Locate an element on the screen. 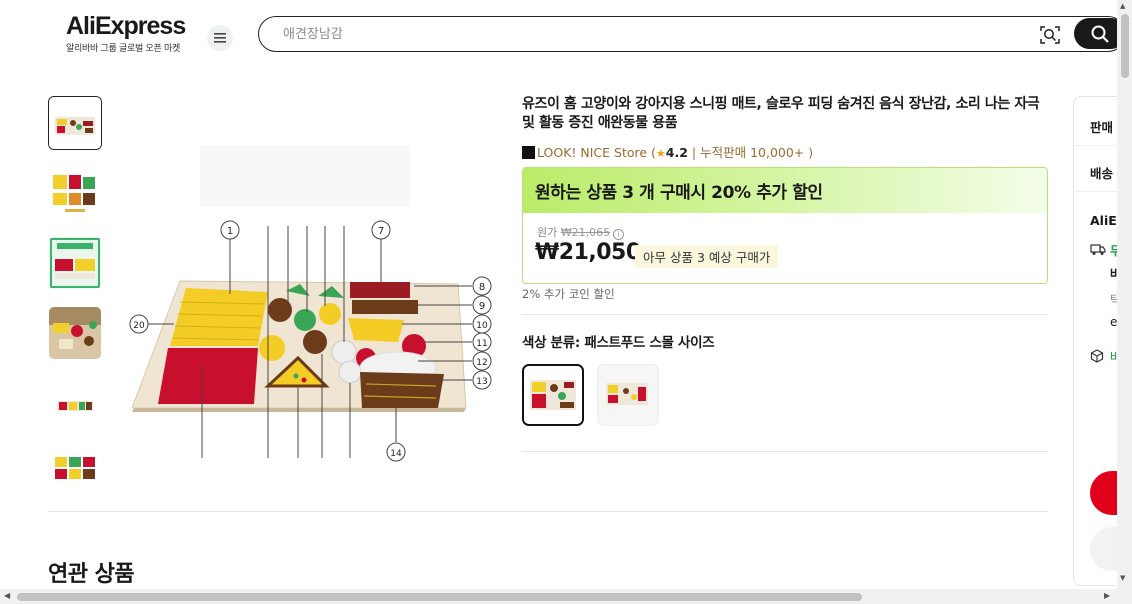  callout-10: 10 is located at coordinates (482, 326).